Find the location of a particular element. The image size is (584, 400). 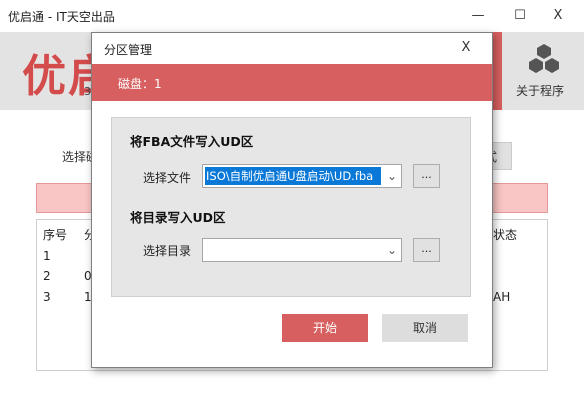

close-button: X is located at coordinates (558, 16).